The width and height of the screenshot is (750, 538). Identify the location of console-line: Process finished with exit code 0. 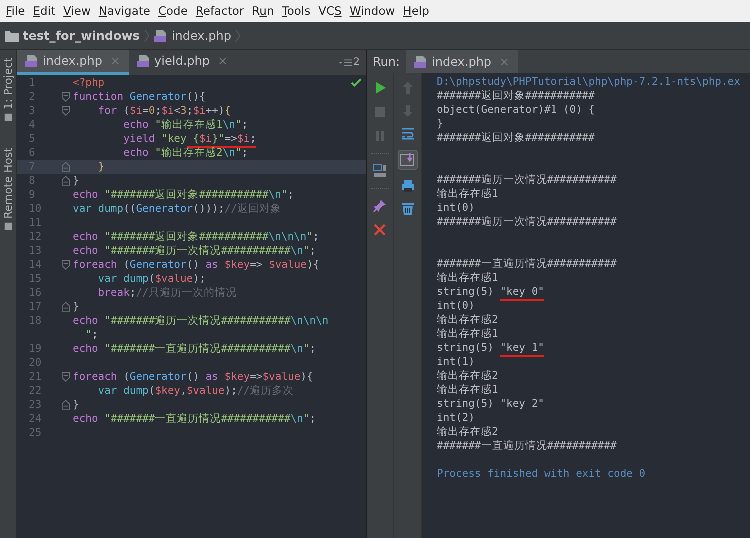
(541, 474).